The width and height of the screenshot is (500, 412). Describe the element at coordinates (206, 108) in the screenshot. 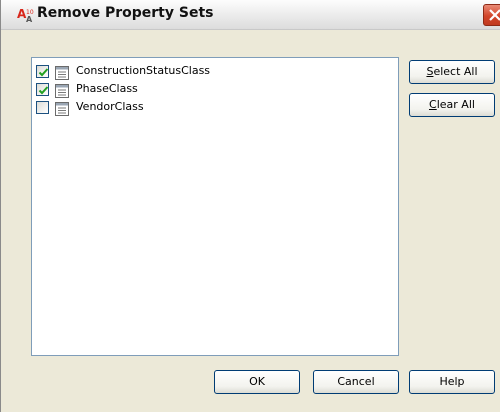

I see `list-item: VendorClass` at that location.